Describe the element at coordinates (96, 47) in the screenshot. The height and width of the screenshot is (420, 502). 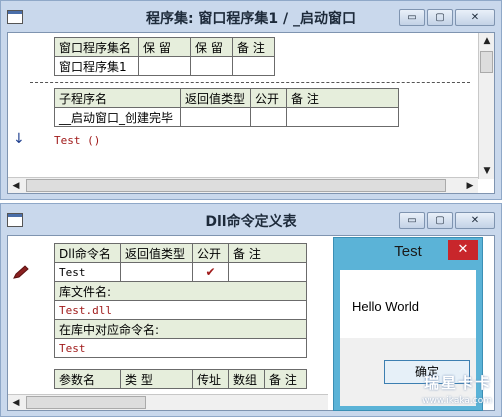
I see `assembly-name-header: 窗口程序集名` at that location.